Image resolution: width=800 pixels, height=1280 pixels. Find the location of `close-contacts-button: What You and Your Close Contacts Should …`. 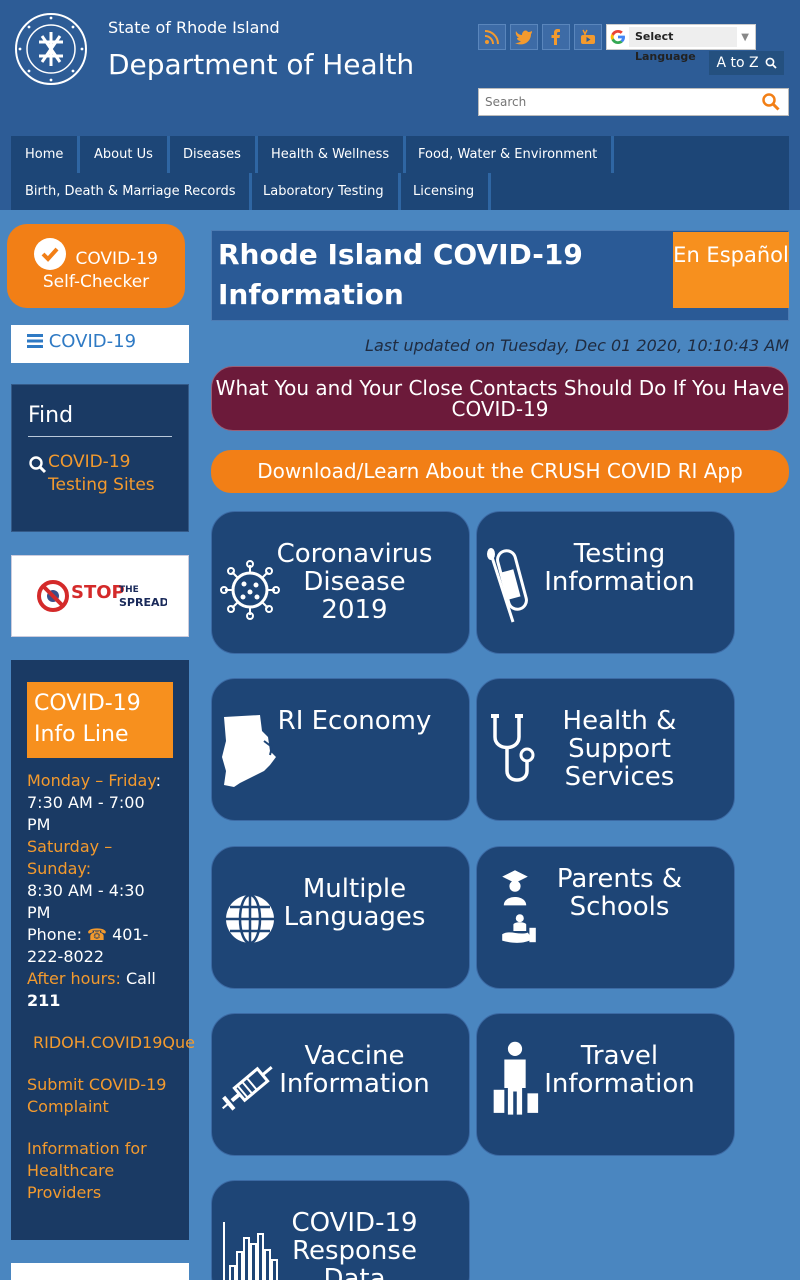

close-contacts-button: What You and Your Close Contacts Should … is located at coordinates (500, 398).